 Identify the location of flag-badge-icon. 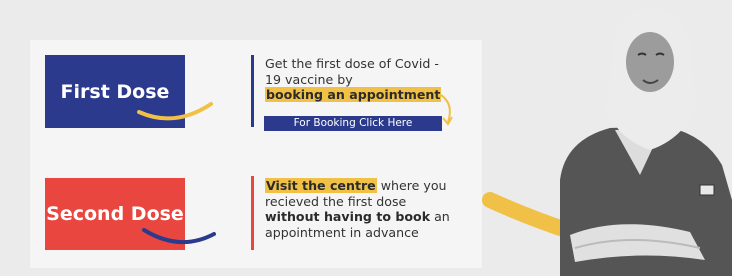
(707, 190).